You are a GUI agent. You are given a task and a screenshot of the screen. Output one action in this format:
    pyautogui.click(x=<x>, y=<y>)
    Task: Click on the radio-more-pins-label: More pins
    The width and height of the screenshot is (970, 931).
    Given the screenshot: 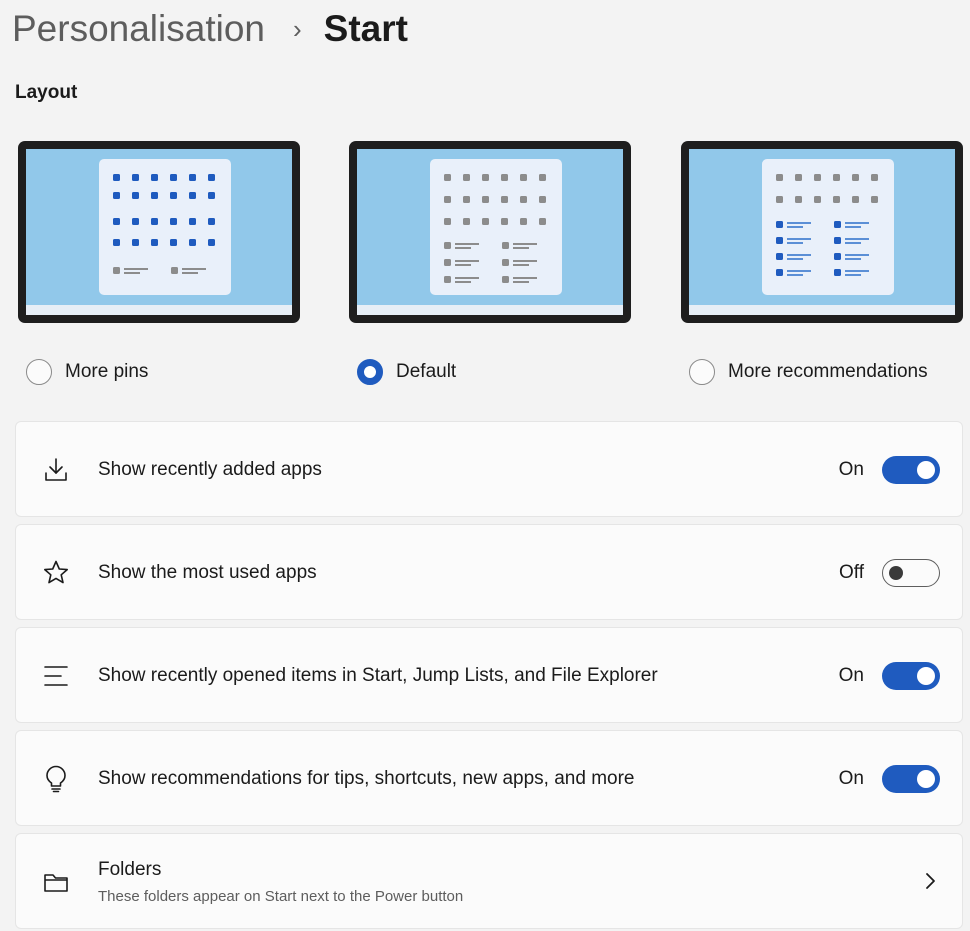 What is the action you would take?
    pyautogui.click(x=107, y=371)
    